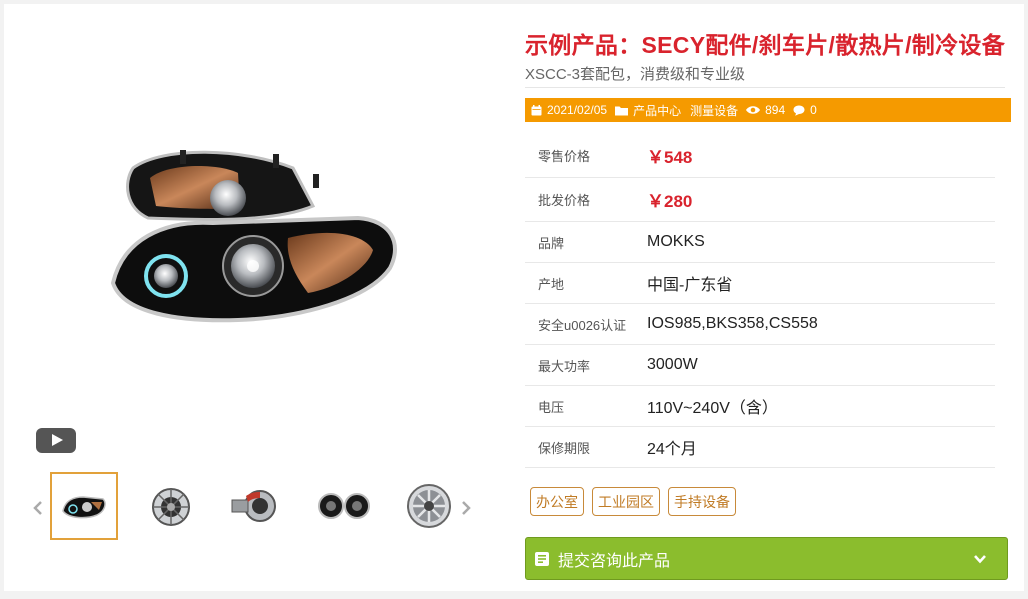 This screenshot has height=599, width=1028. What do you see at coordinates (760, 283) in the screenshot?
I see `spec-row-origin: 产地 中国-广东省` at bounding box center [760, 283].